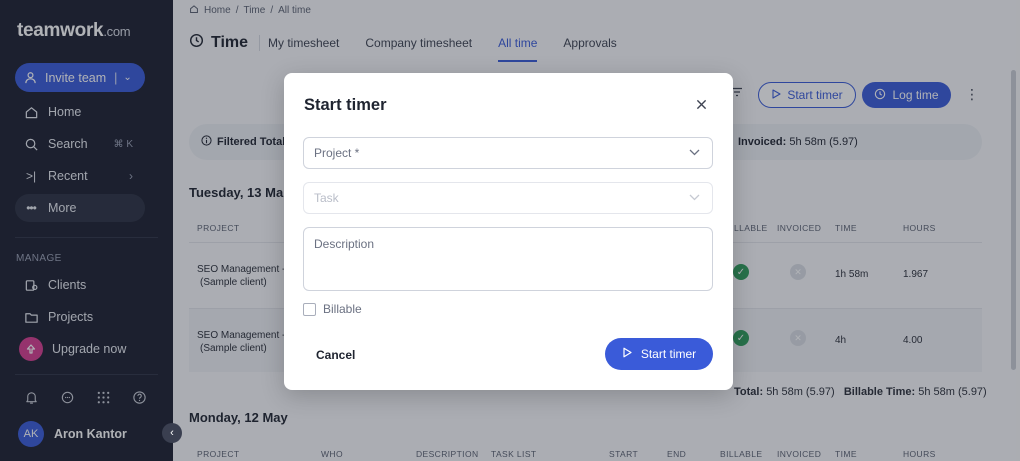  What do you see at coordinates (344, 244) in the screenshot?
I see `description-placeholder: Description` at bounding box center [344, 244].